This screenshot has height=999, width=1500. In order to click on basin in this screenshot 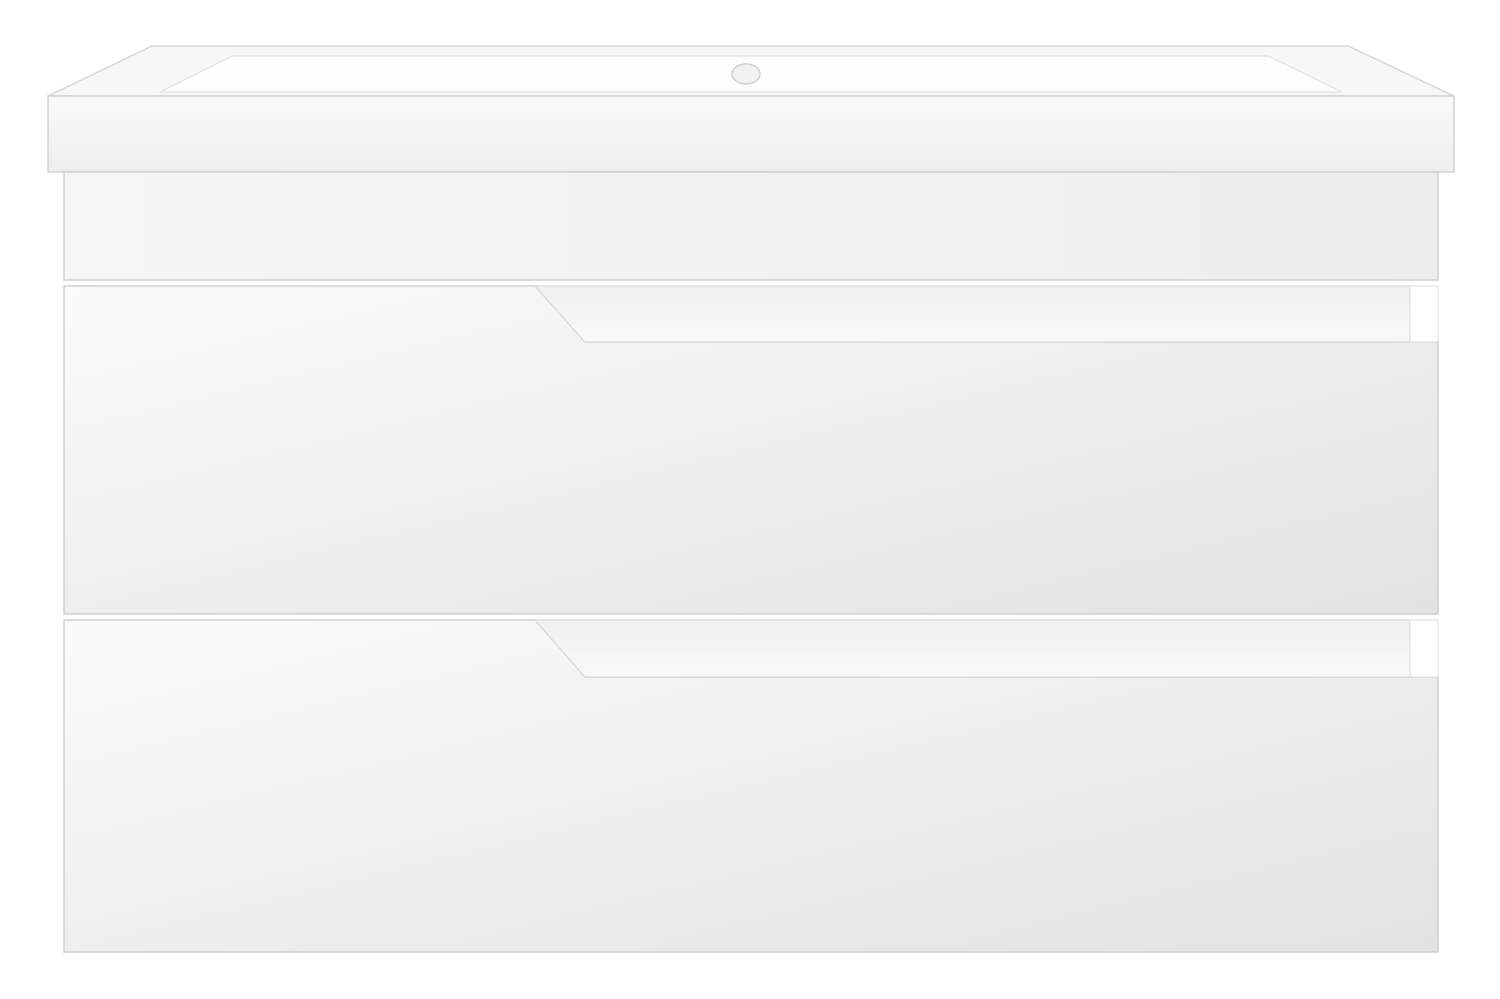, I will do `click(751, 109)`.